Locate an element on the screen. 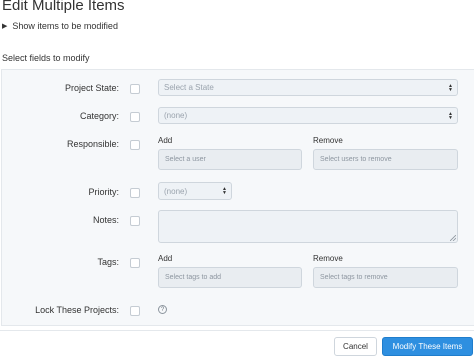 The image size is (474, 357). tags-add-input: Select tags to add is located at coordinates (230, 277).